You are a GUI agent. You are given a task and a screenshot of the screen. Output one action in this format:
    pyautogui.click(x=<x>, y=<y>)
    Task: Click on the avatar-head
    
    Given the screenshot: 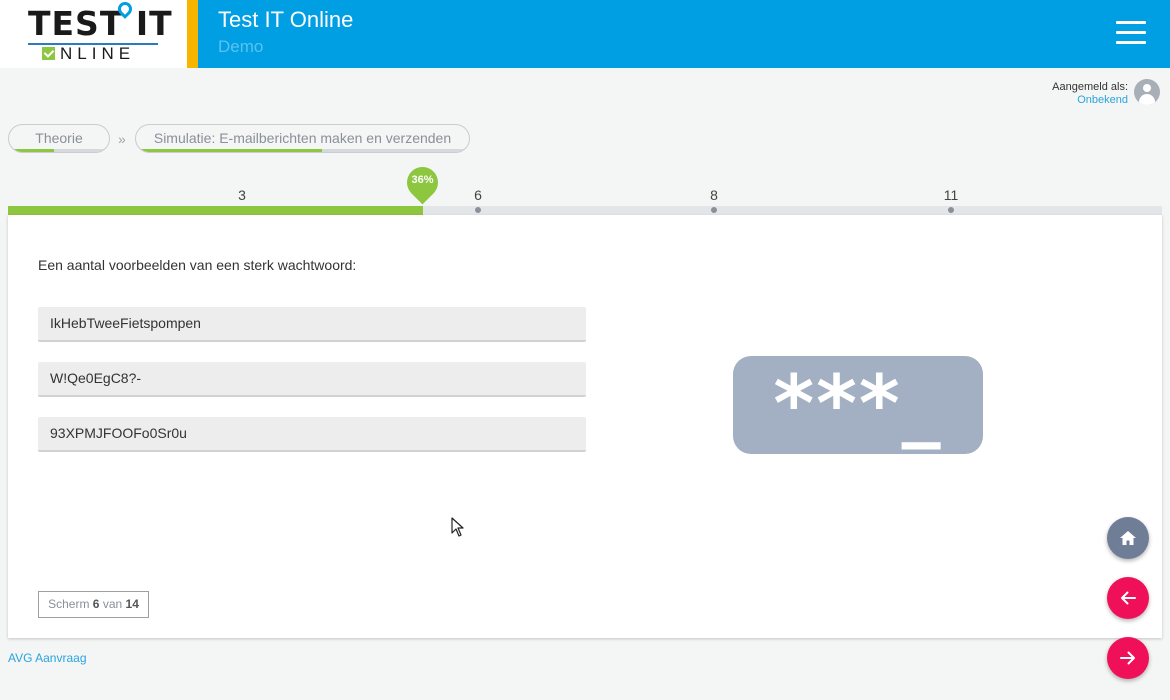 What is the action you would take?
    pyautogui.click(x=1147, y=88)
    